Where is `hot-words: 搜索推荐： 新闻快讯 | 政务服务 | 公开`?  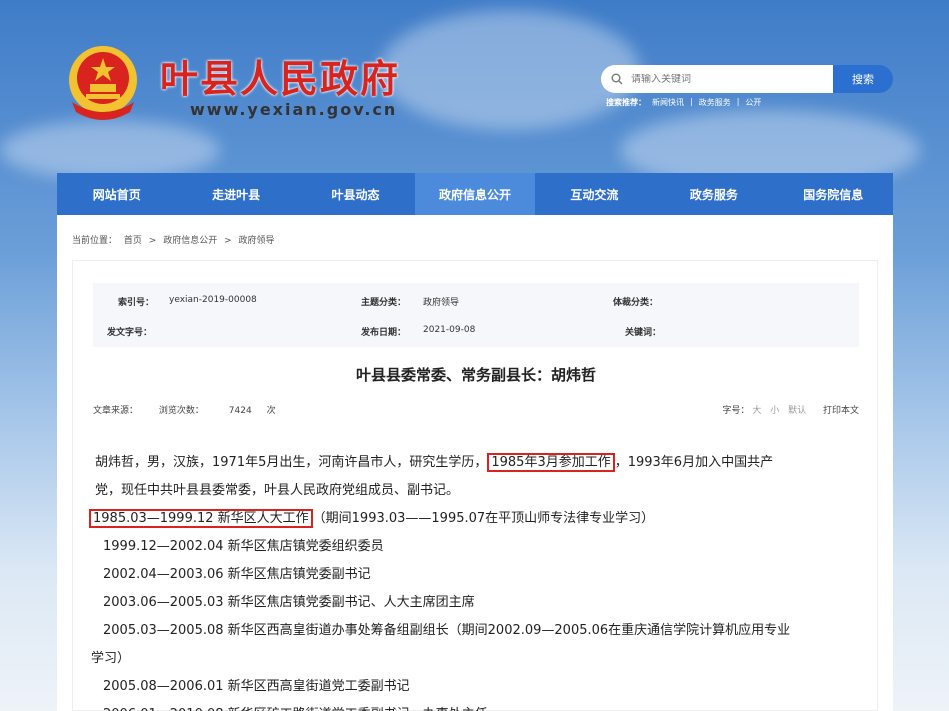
hot-words: 搜索推荐： 新闻快讯 | 政务服务 | 公开 is located at coordinates (684, 102).